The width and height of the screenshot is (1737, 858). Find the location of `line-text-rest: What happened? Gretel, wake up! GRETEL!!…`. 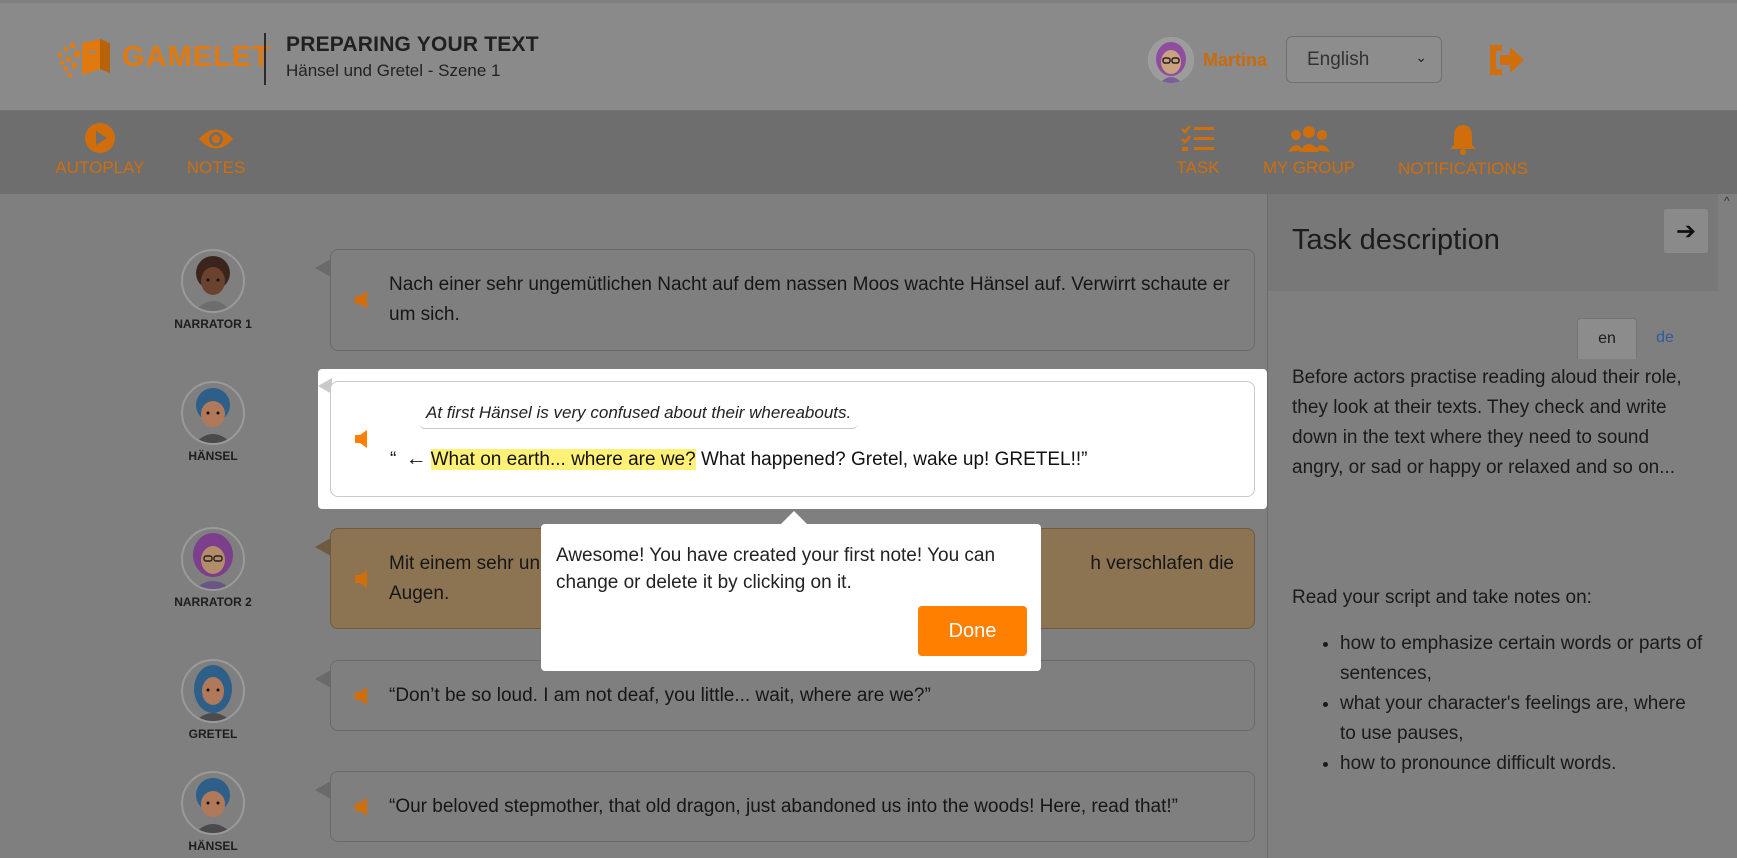

line-text-rest: What happened? Gretel, wake up! GRETEL!!… is located at coordinates (891, 459).